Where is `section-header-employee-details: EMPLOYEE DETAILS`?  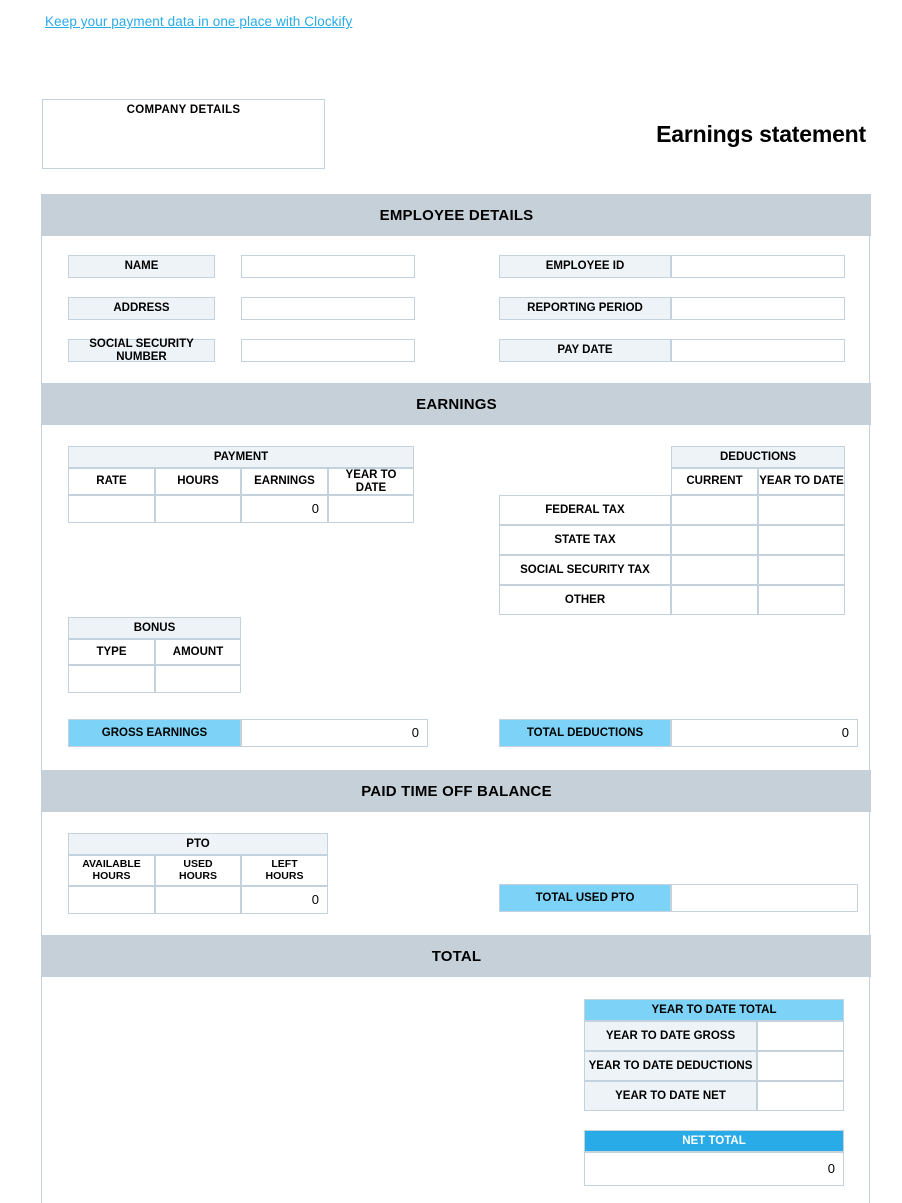
section-header-employee-details: EMPLOYEE DETAILS is located at coordinates (456, 215).